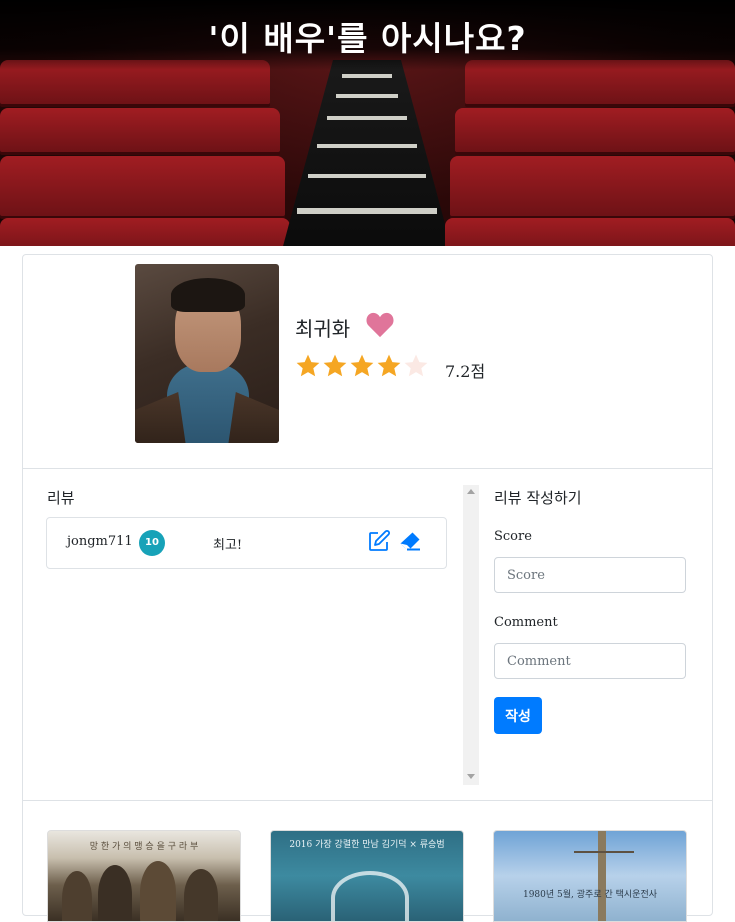 The height and width of the screenshot is (922, 735). What do you see at coordinates (518, 715) in the screenshot?
I see `submit-review-button: 작성` at bounding box center [518, 715].